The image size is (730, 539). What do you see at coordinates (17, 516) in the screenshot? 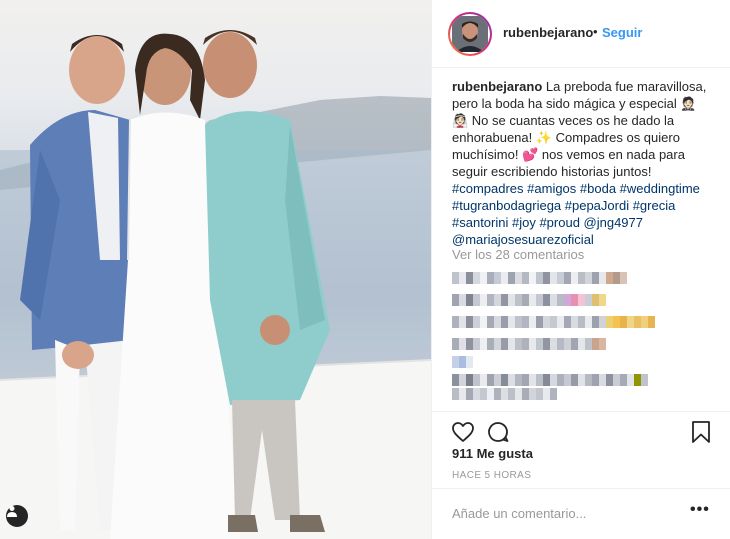
I see `user-tag-icon` at bounding box center [17, 516].